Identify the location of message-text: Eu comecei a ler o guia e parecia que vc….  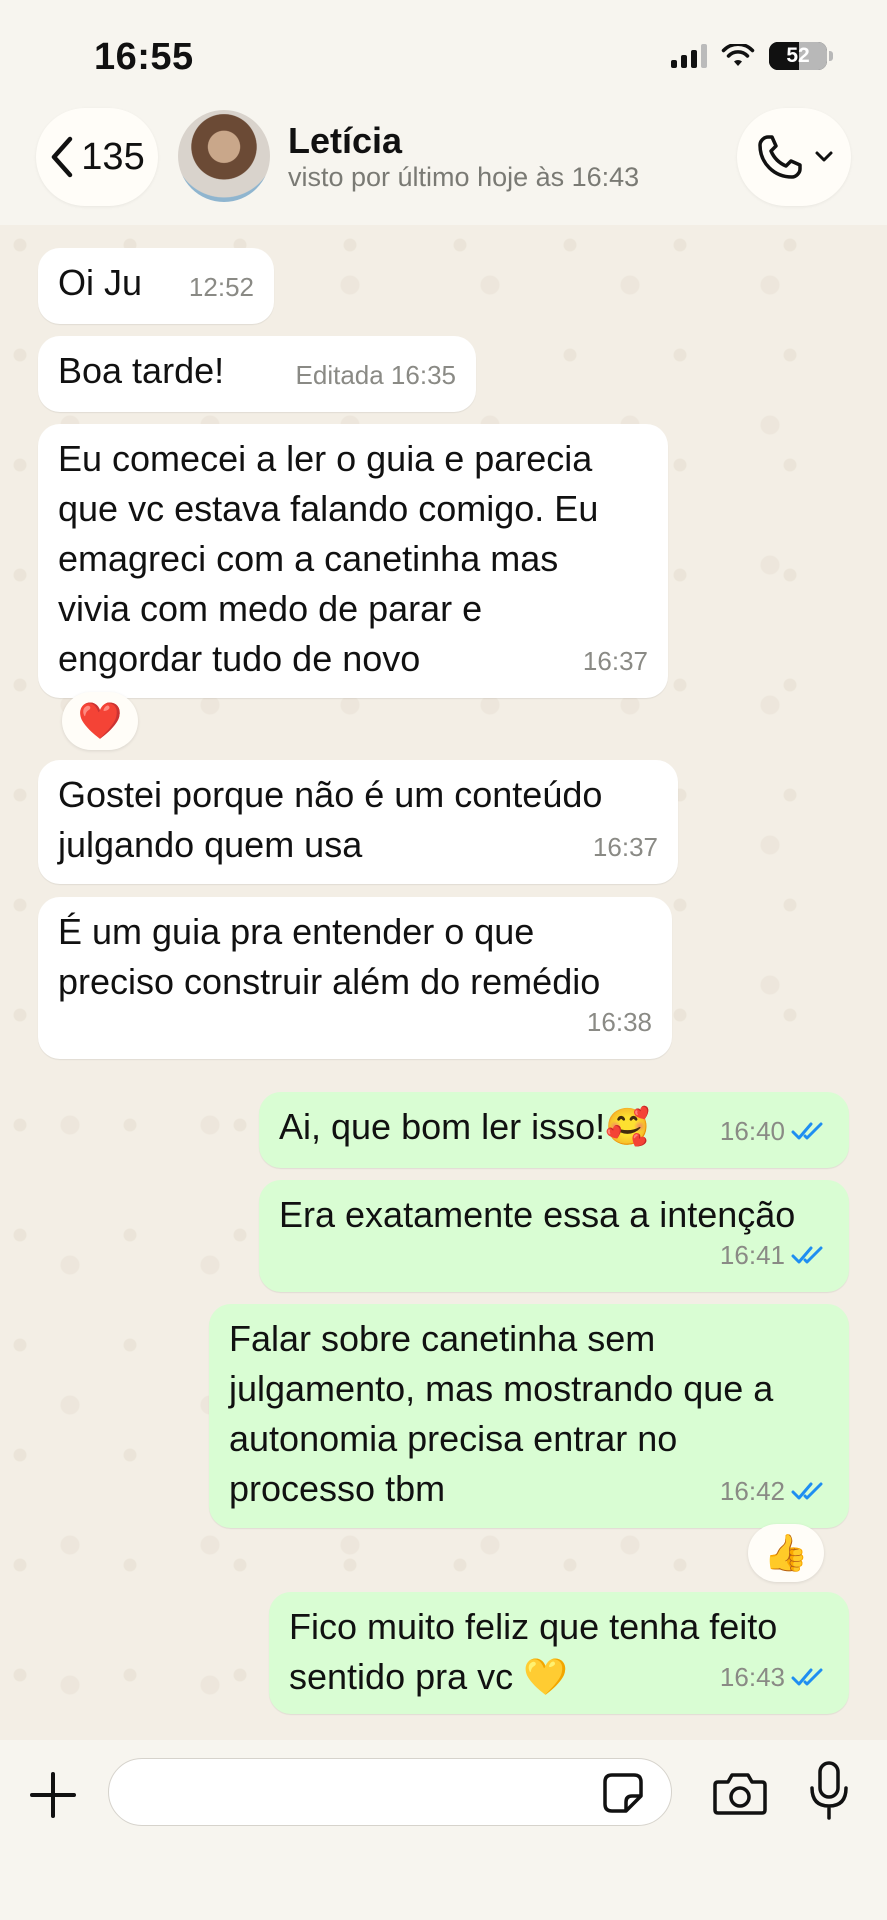
(328, 558).